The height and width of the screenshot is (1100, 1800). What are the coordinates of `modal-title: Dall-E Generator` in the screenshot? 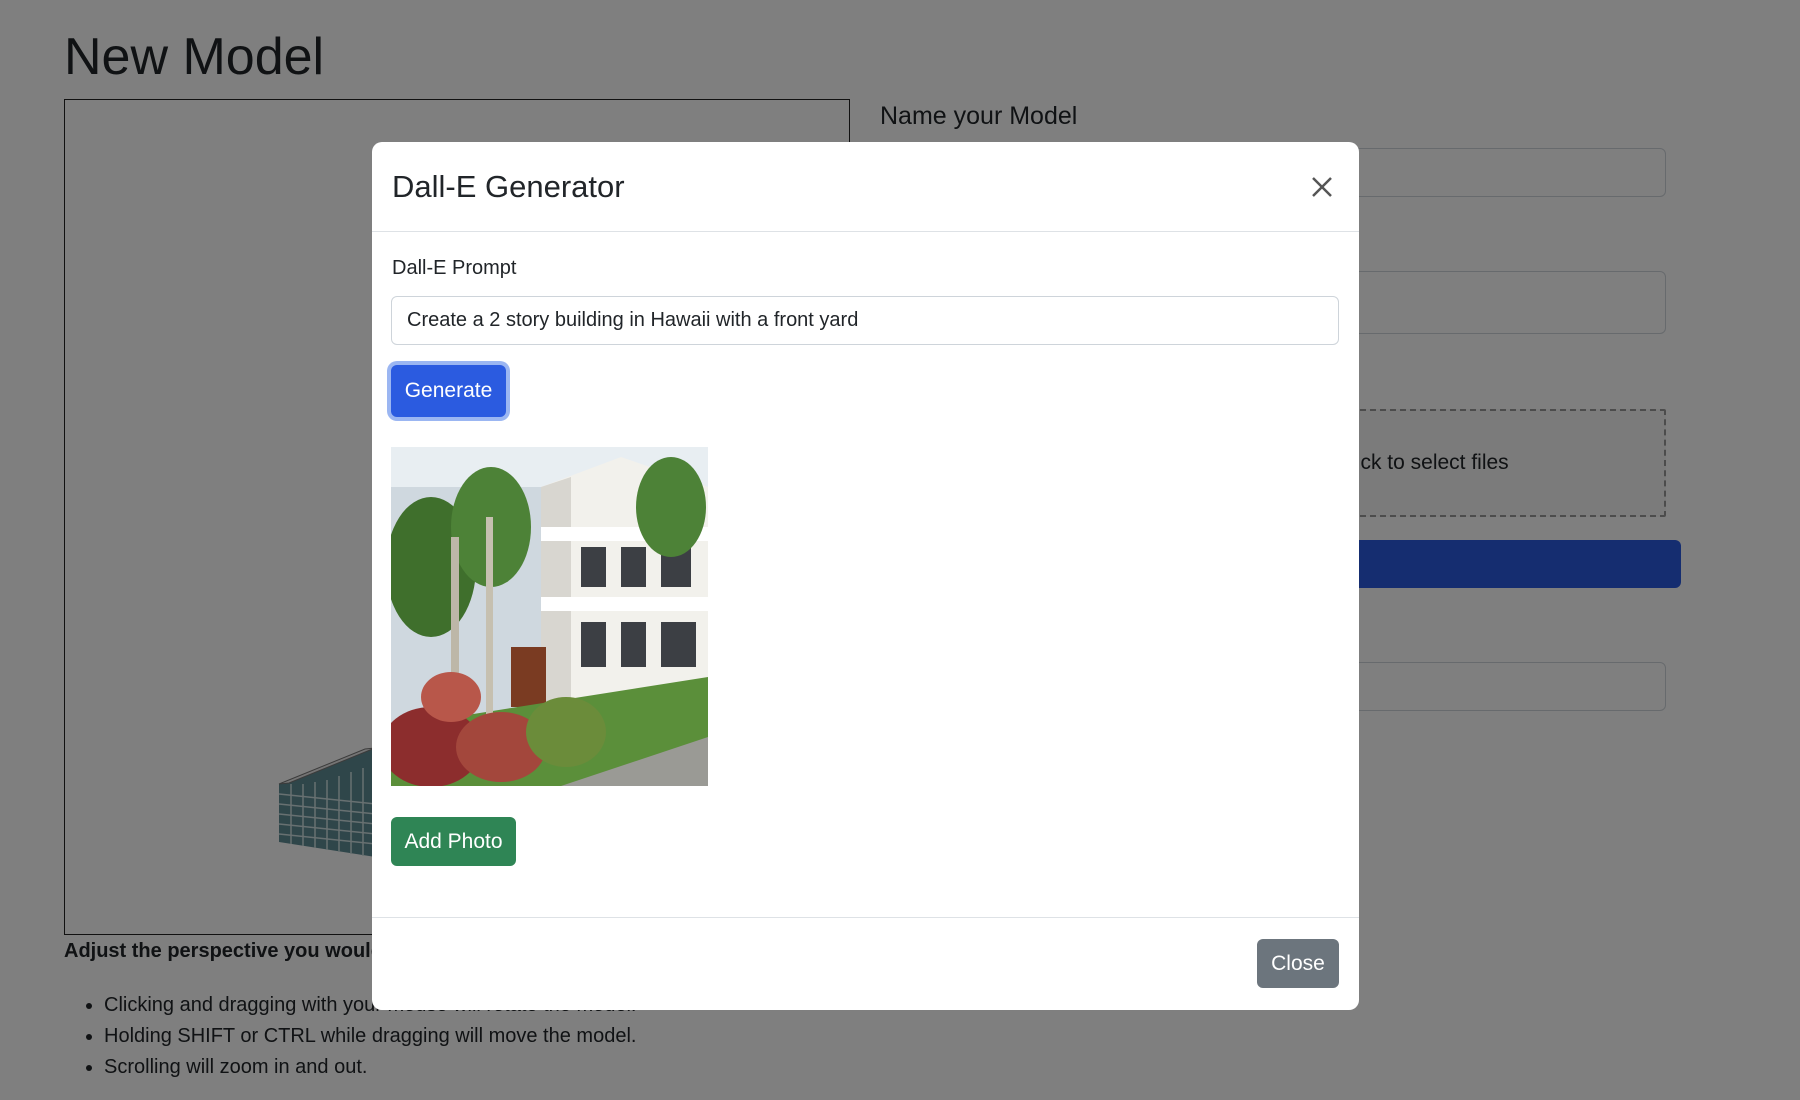 It's located at (508, 186).